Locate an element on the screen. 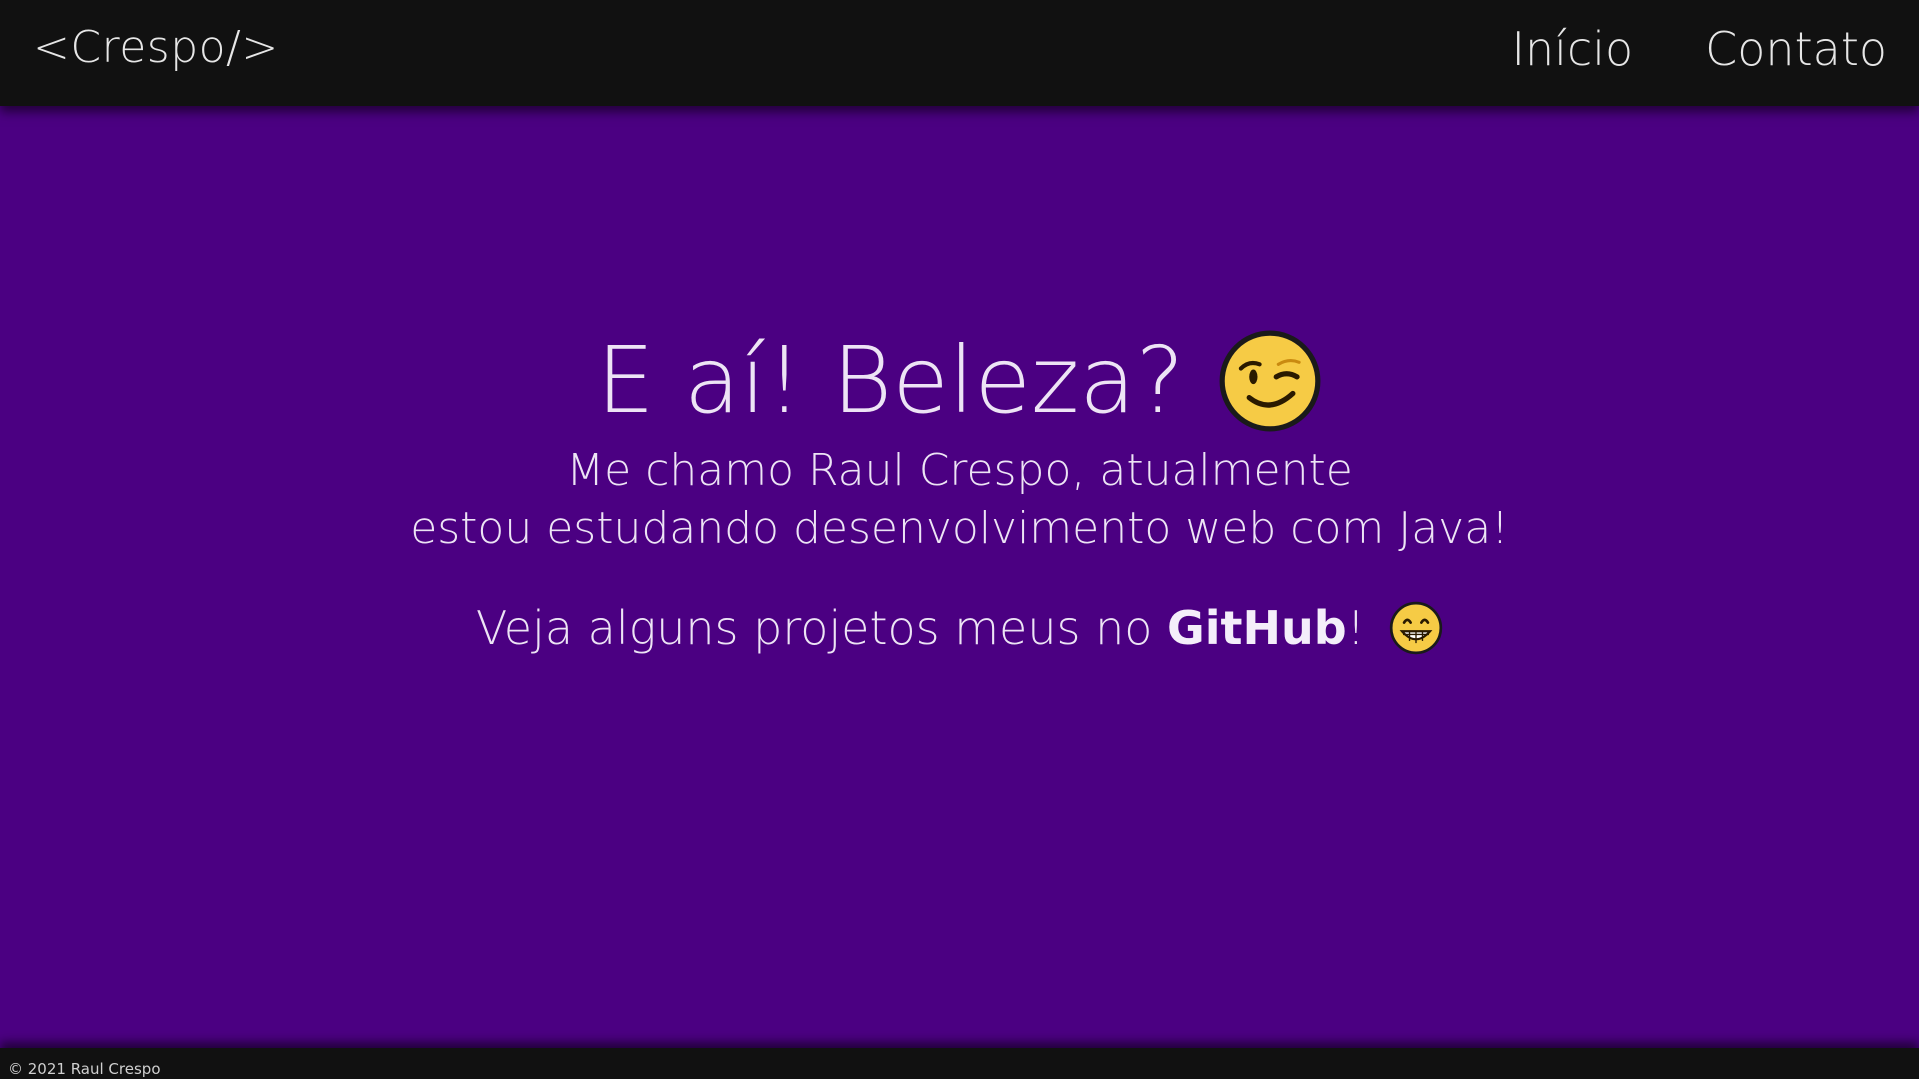 This screenshot has width=1919, height=1079. github-prefix: Veja alguns projetos meus no is located at coordinates (821, 628).